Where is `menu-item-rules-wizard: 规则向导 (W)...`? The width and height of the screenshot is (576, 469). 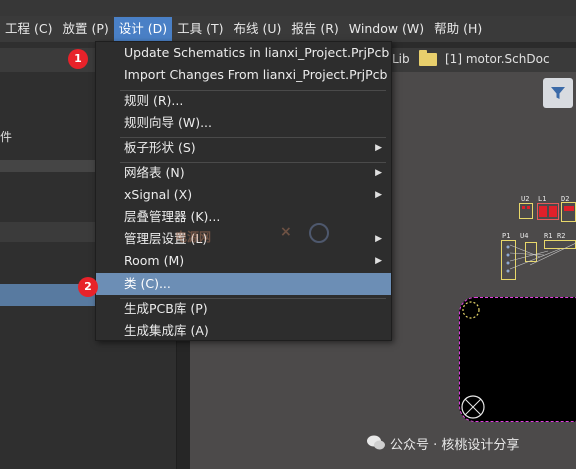 menu-item-rules-wizard: 规则向导 (W)... is located at coordinates (243, 123).